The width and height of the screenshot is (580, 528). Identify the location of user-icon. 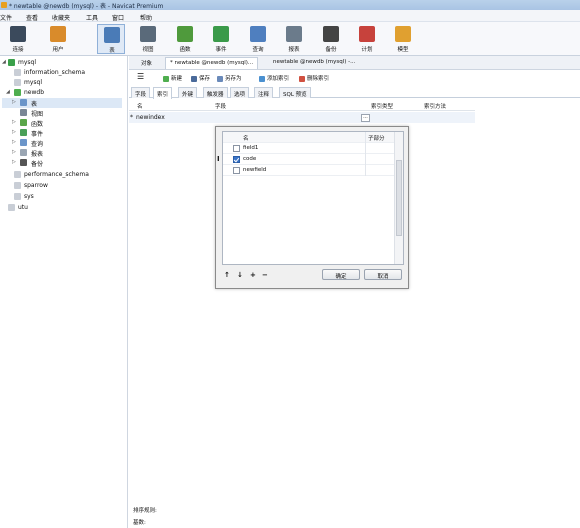
(58, 34).